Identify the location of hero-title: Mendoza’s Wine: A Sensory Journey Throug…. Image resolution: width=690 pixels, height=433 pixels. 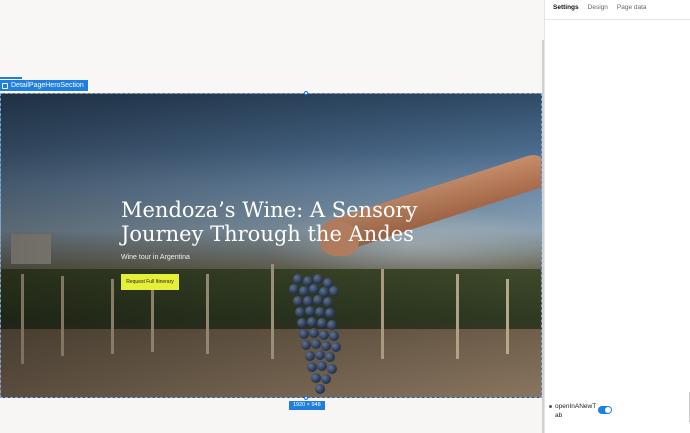
(271, 222).